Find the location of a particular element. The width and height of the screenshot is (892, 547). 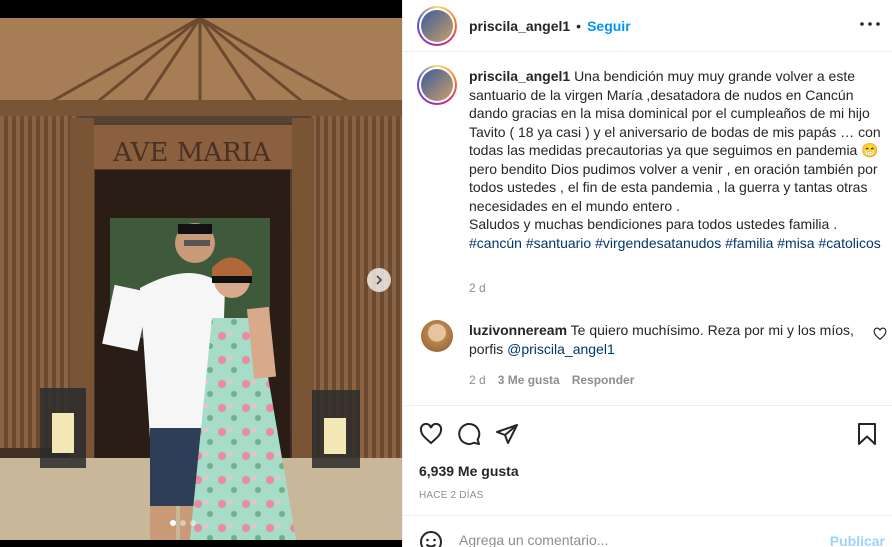

comment-like-heart-icon is located at coordinates (881, 335).